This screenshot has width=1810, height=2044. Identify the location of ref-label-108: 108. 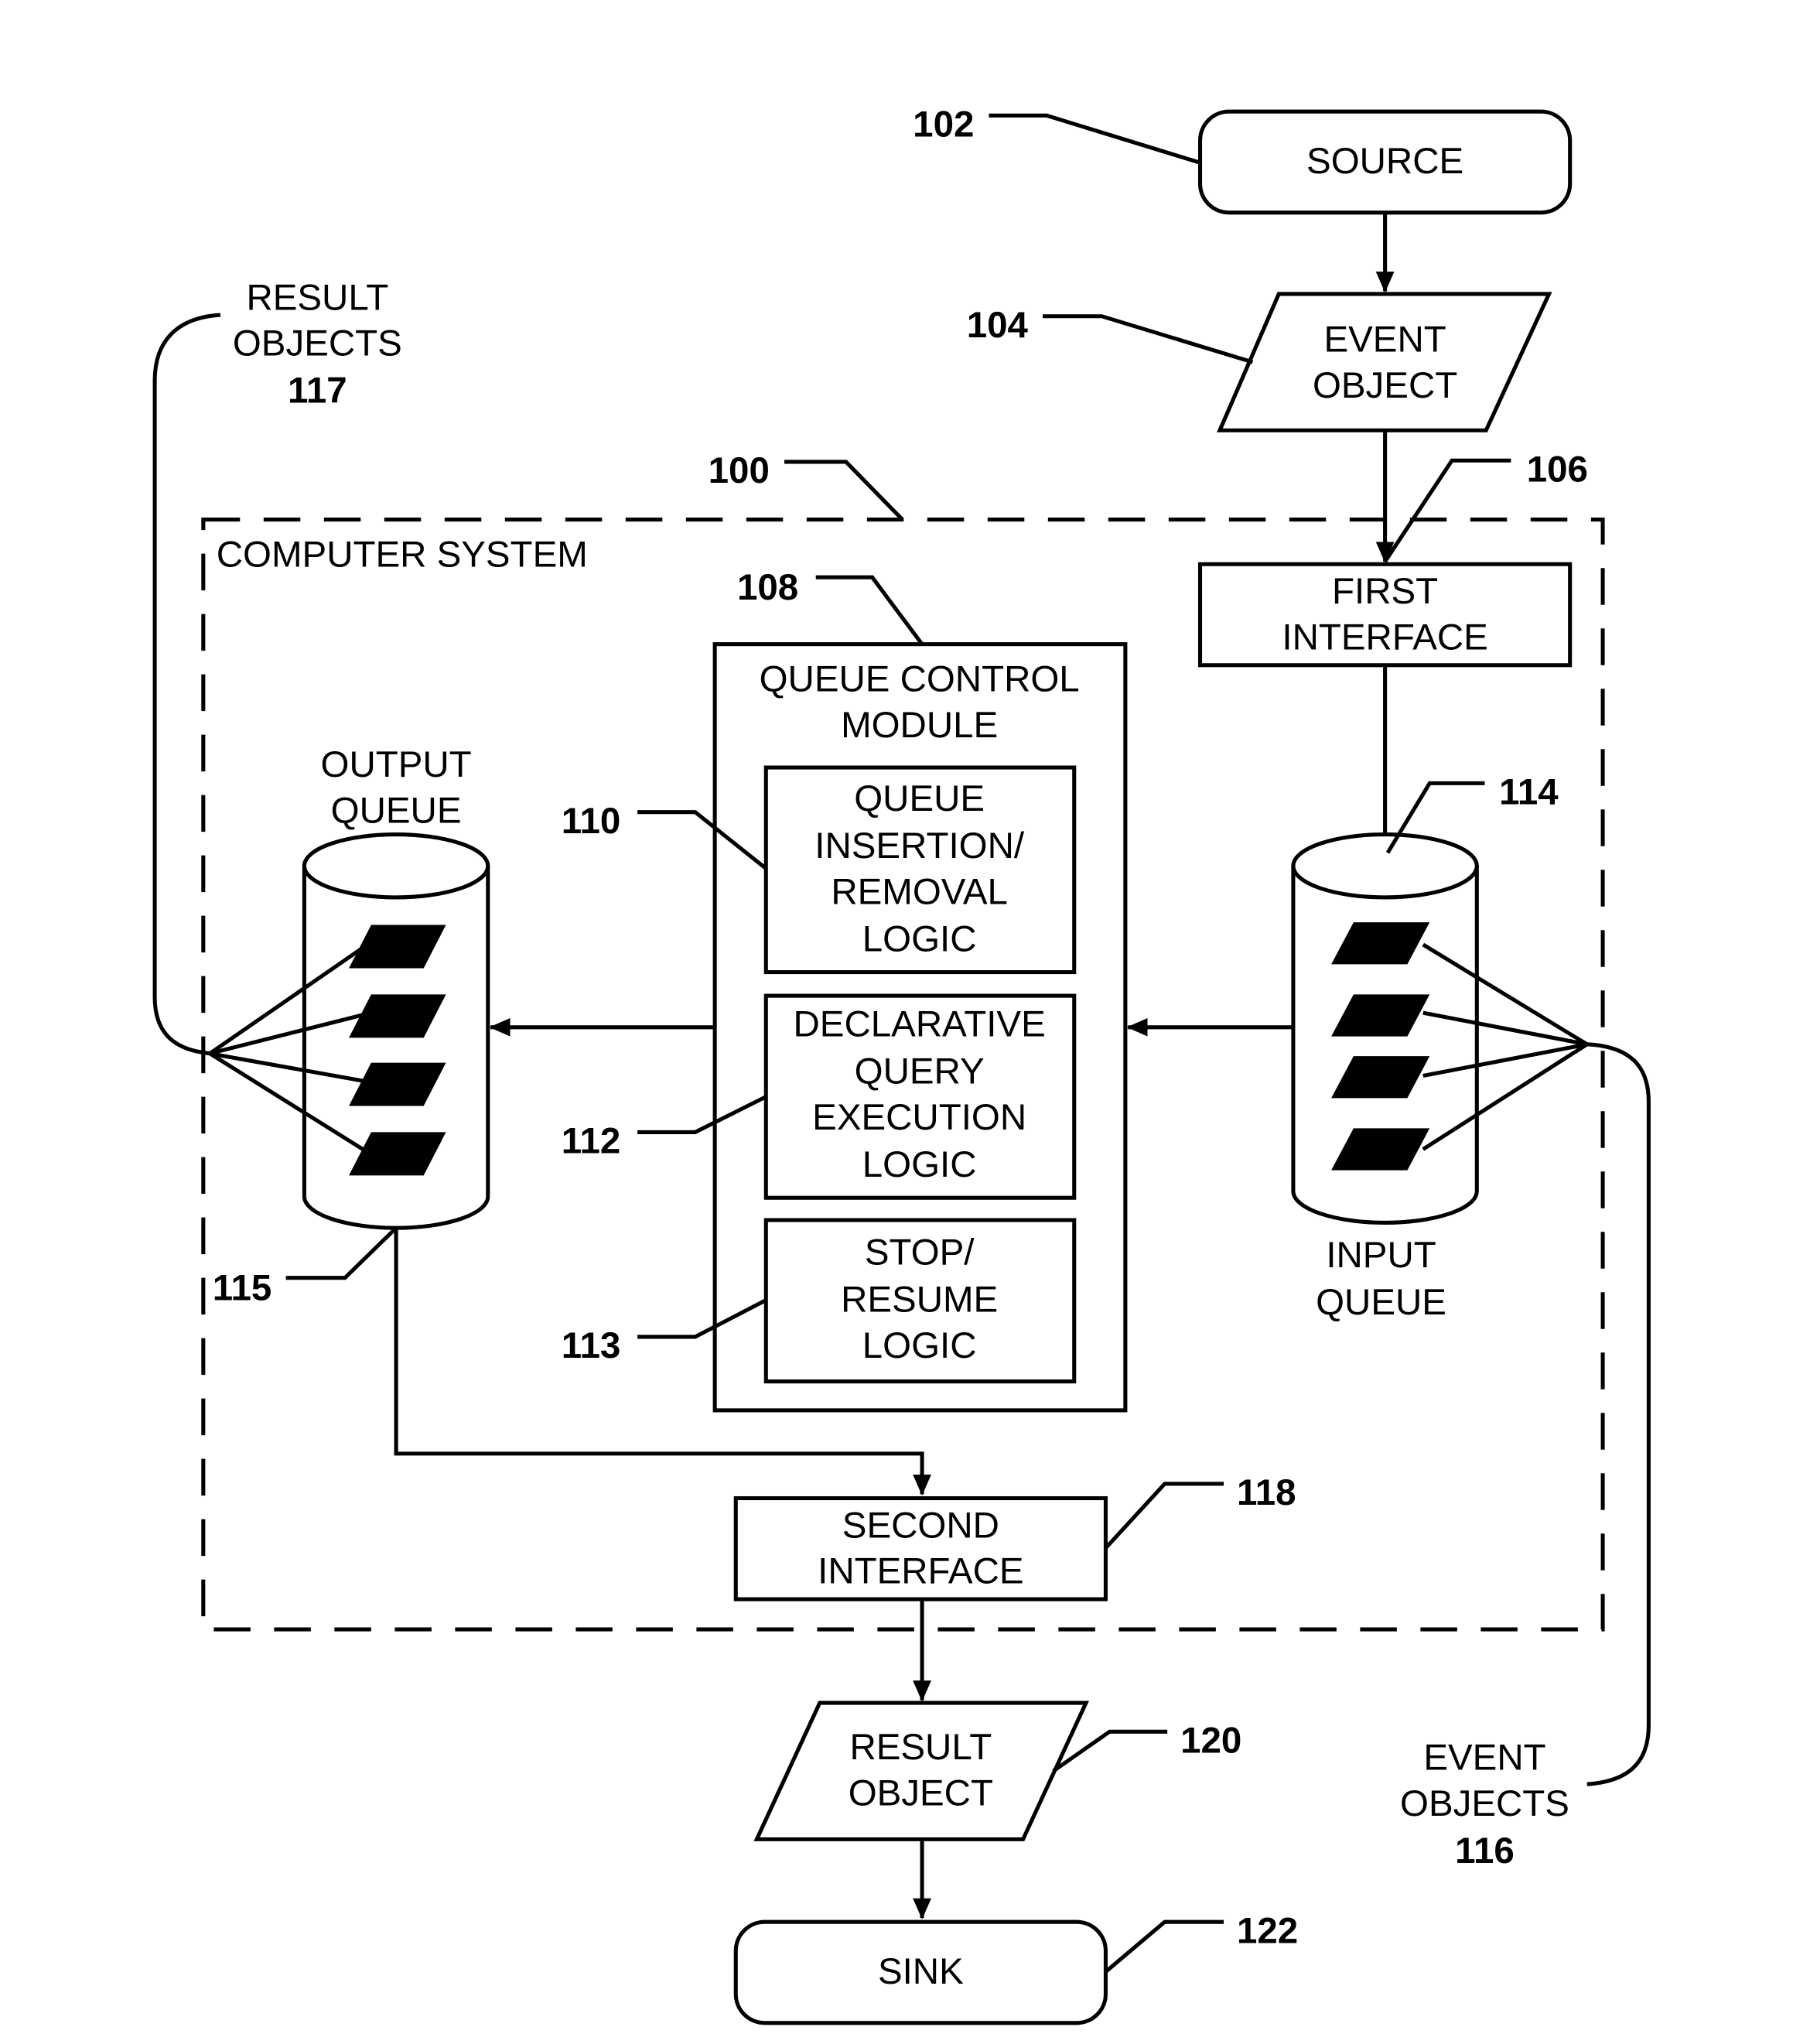
(767, 587).